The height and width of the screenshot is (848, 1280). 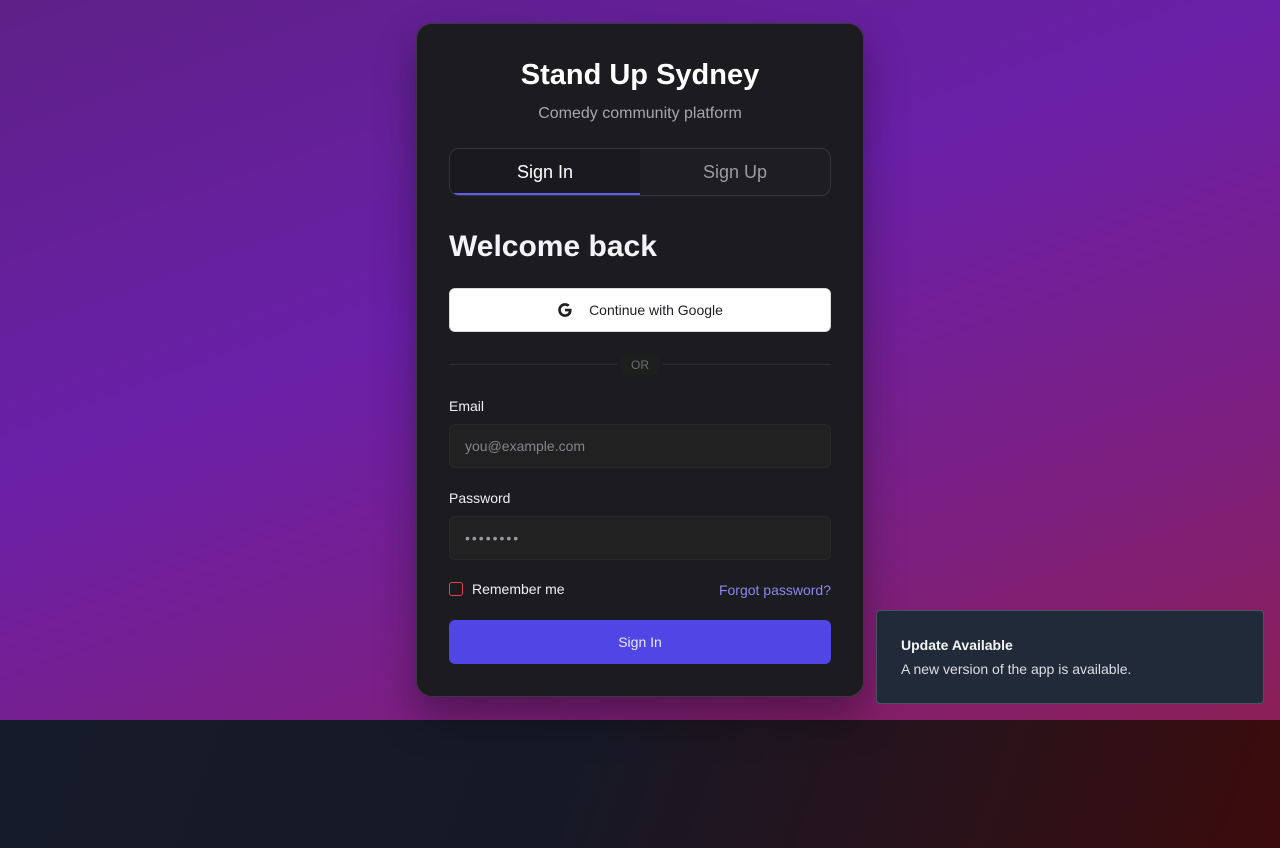 I want to click on google-sign-in-button: Continue with Google, so click(x=640, y=310).